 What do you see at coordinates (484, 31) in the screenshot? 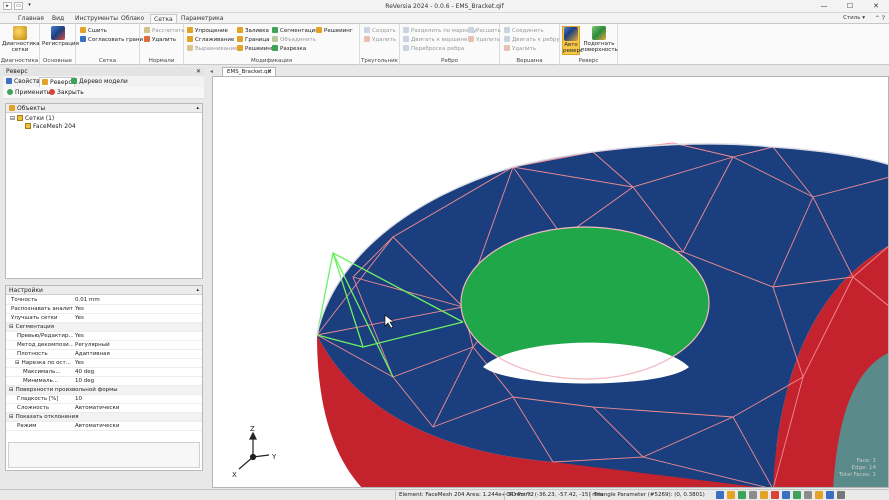
I see `unstitch-button: Расшить` at bounding box center [484, 31].